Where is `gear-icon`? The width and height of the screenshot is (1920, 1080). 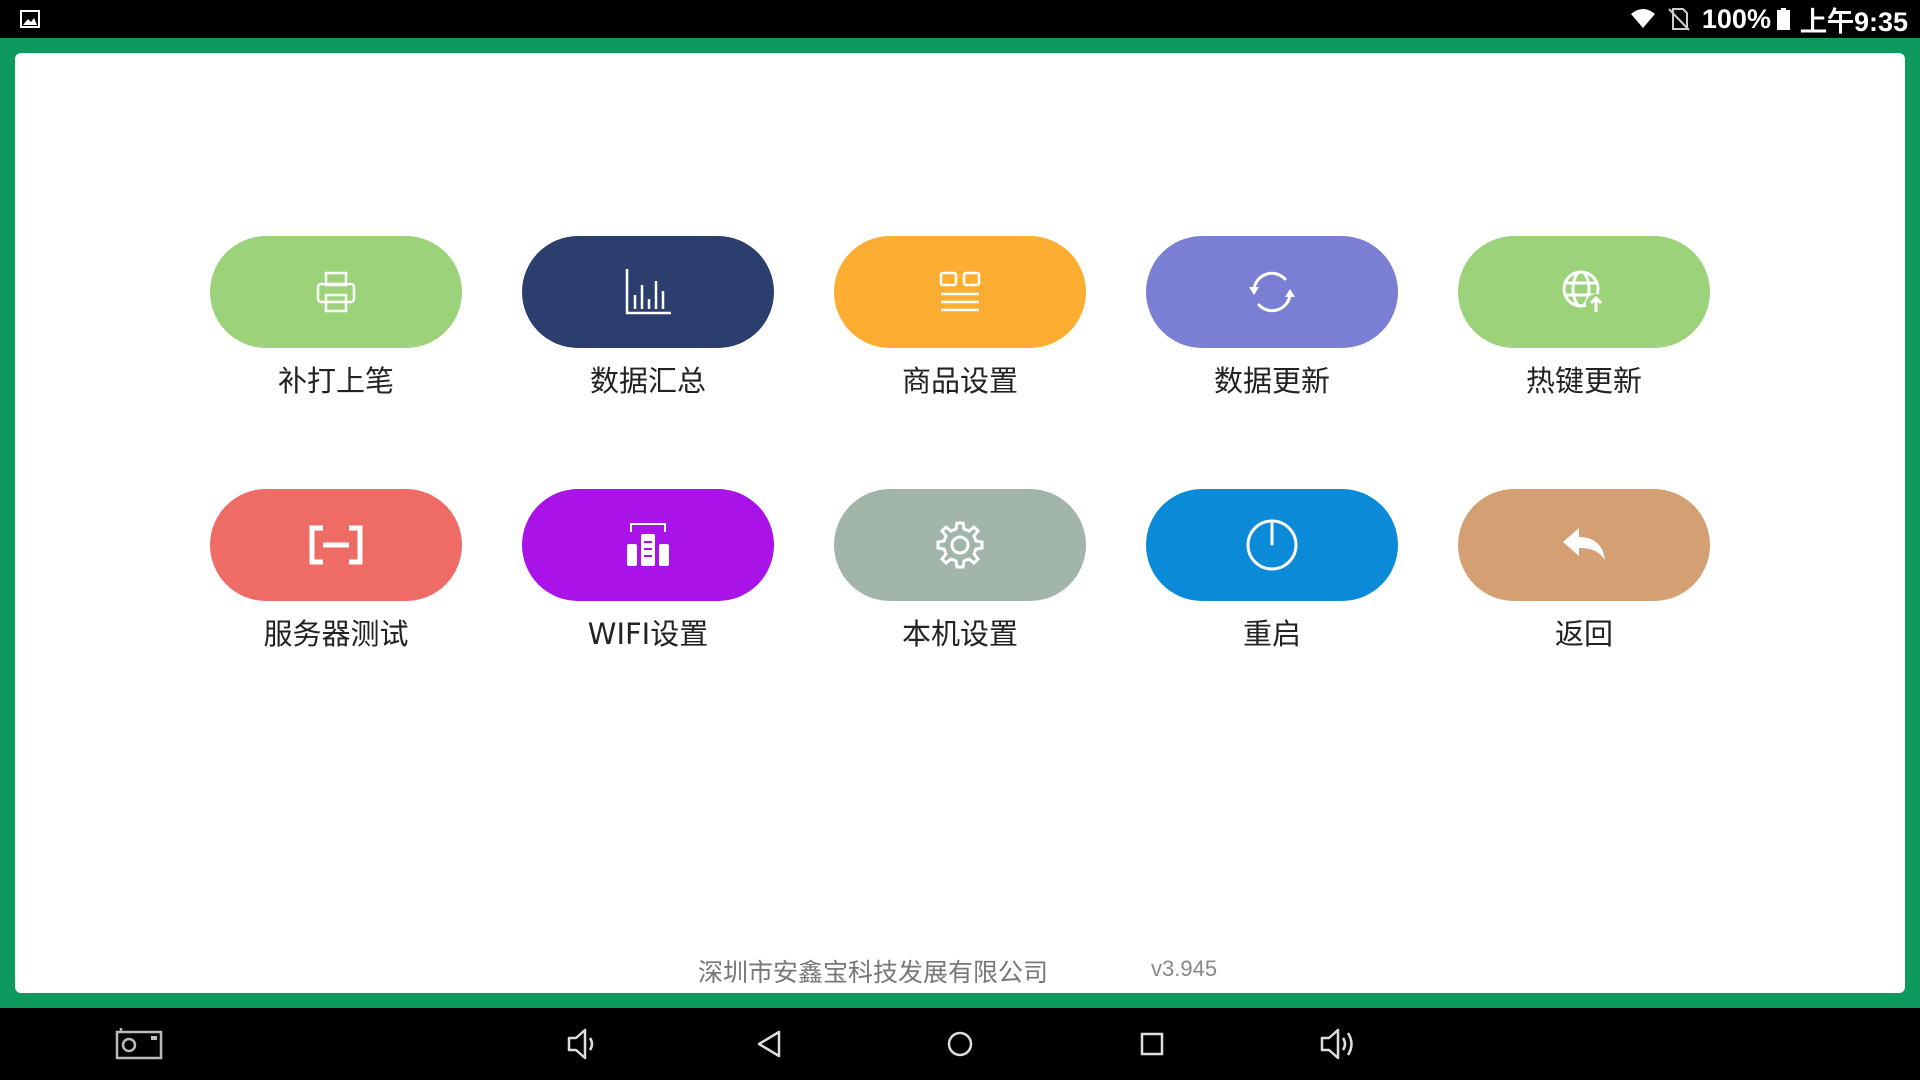 gear-icon is located at coordinates (960, 545).